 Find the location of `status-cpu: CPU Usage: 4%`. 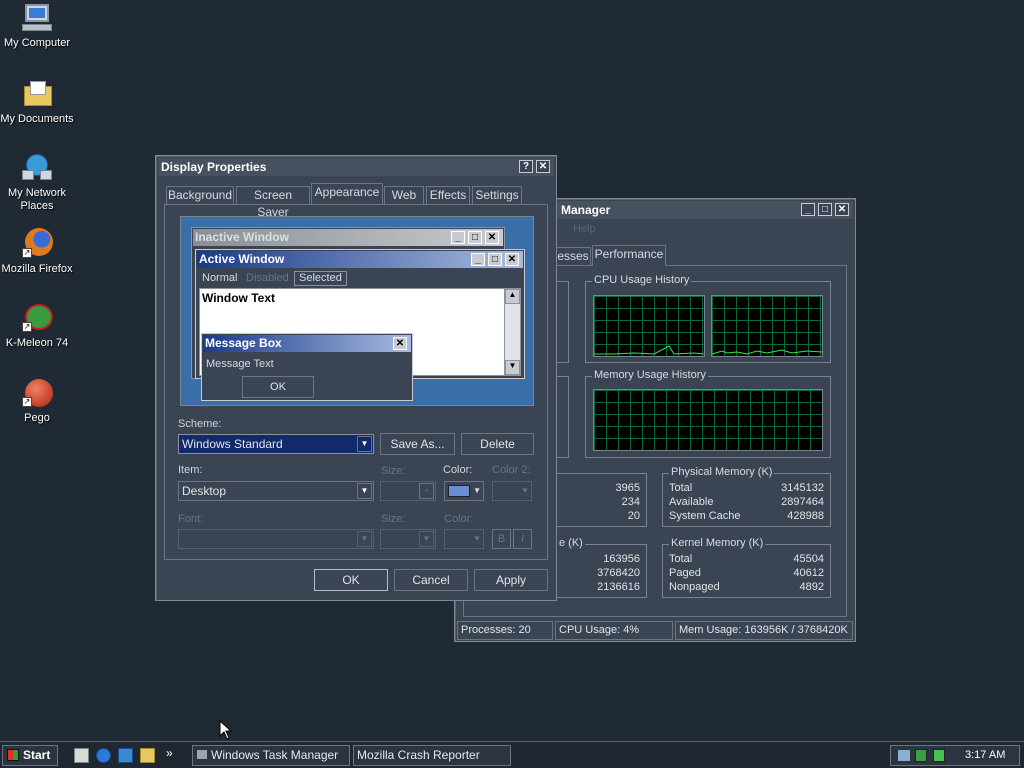

status-cpu: CPU Usage: 4% is located at coordinates (614, 630).